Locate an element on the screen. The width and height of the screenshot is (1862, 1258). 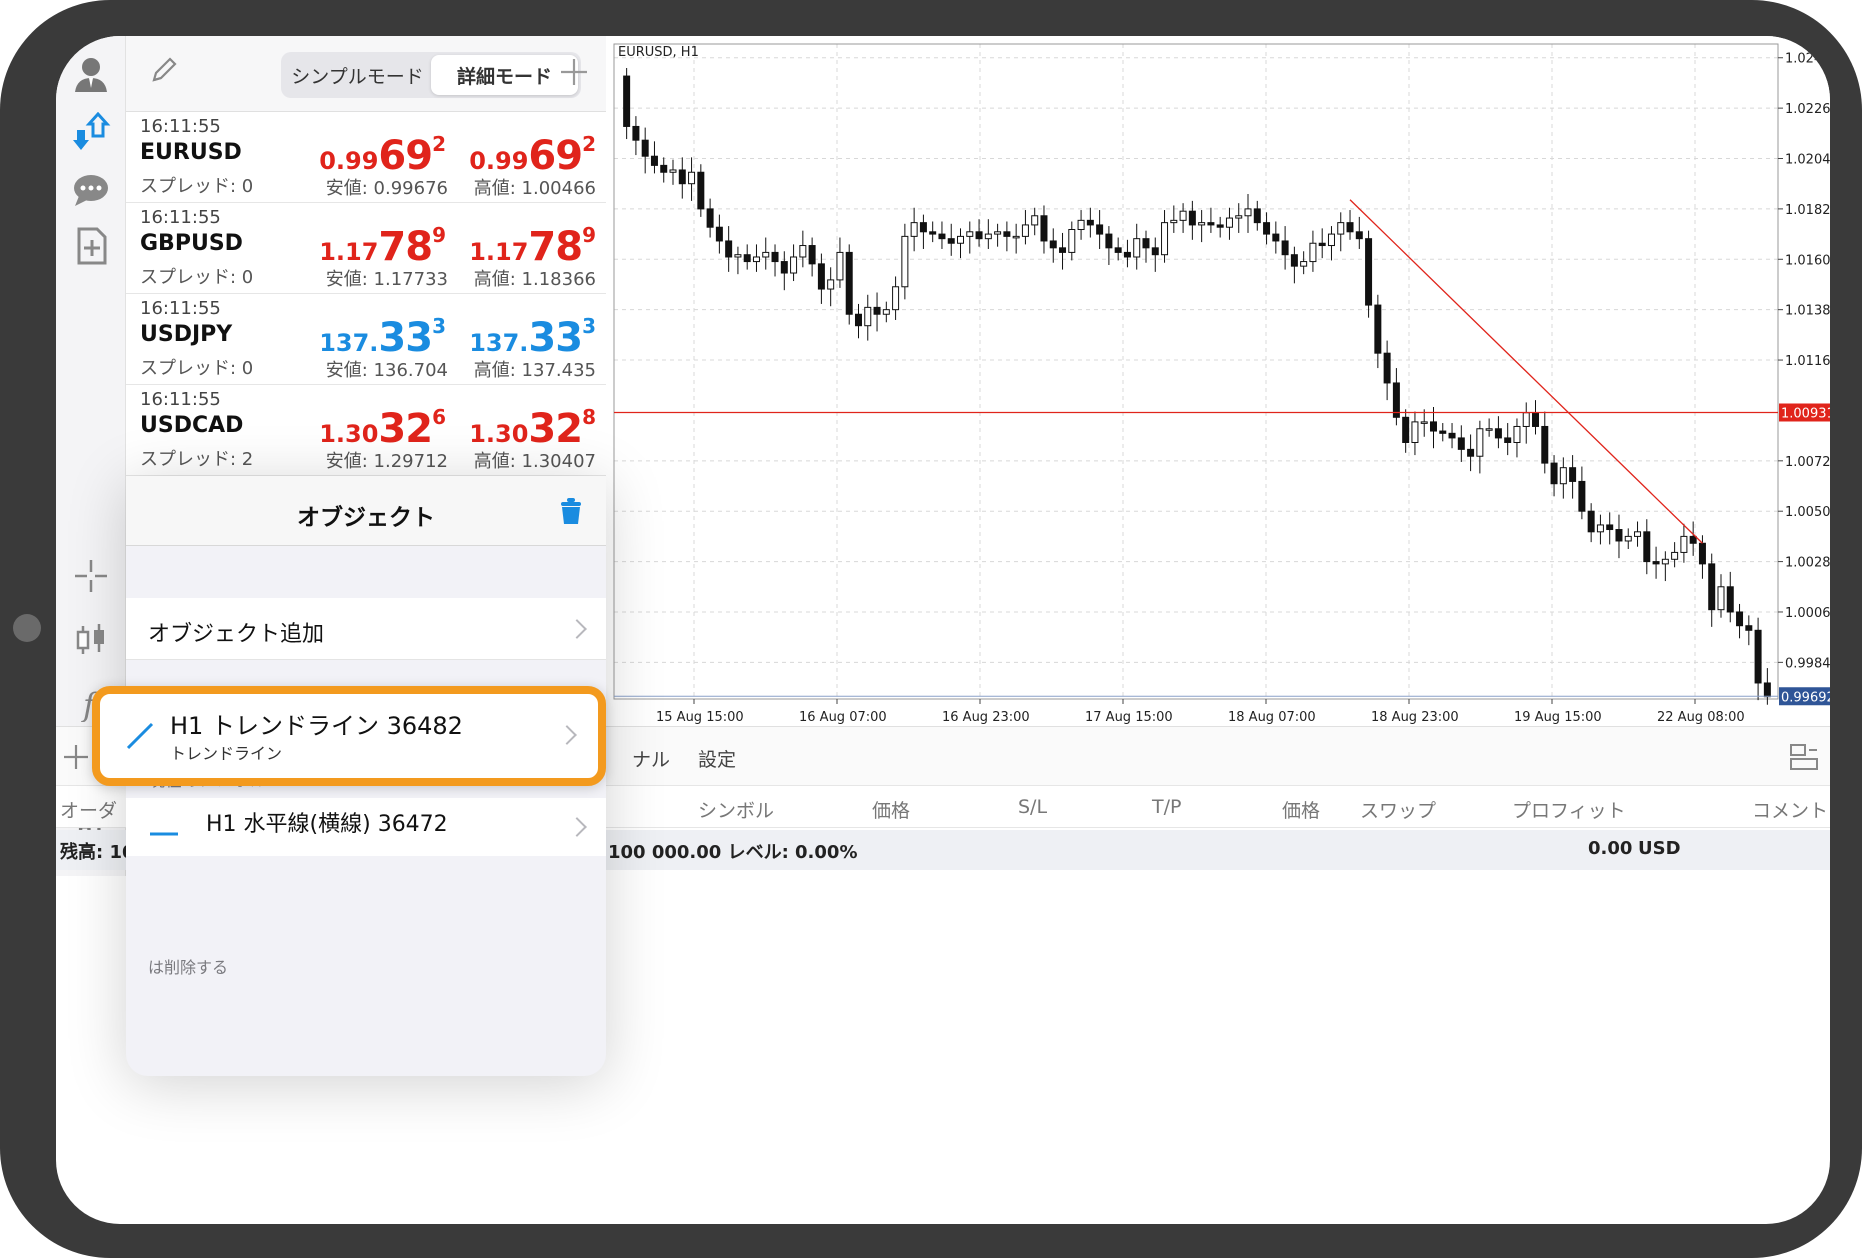
trash-icon is located at coordinates (571, 511).